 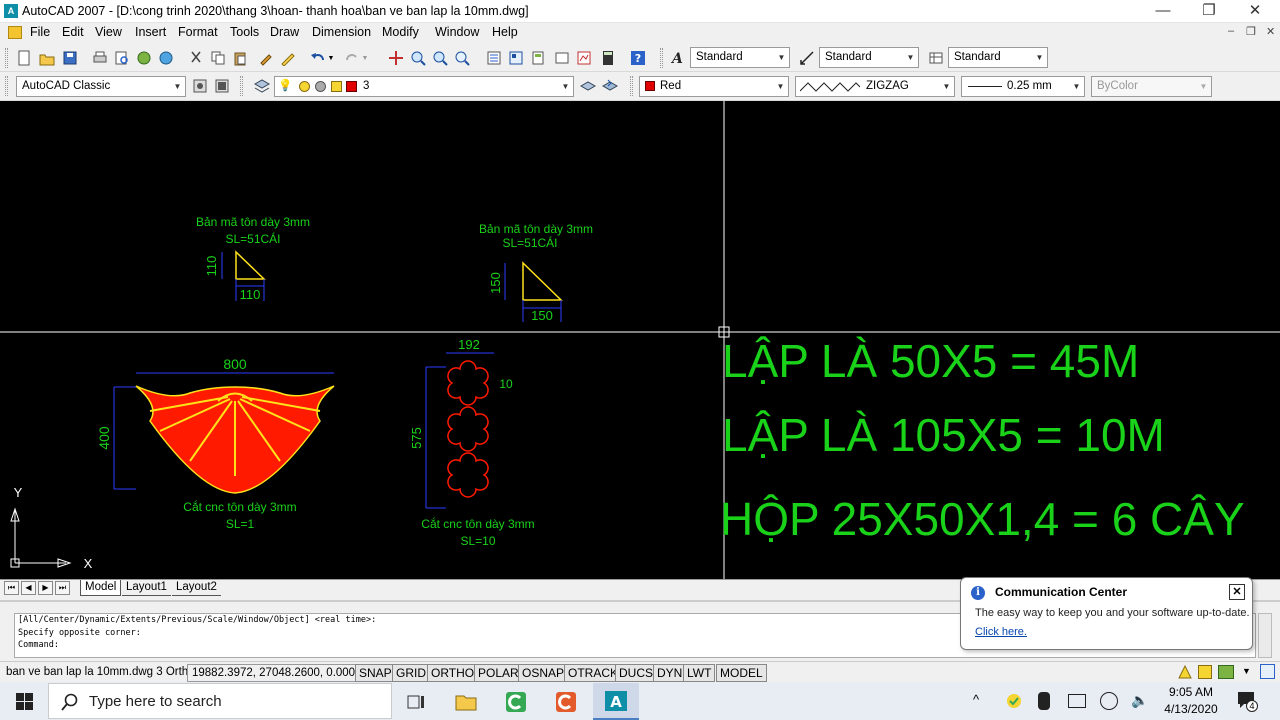 What do you see at coordinates (1001, 632) in the screenshot?
I see `bubble-link: Click here.` at bounding box center [1001, 632].